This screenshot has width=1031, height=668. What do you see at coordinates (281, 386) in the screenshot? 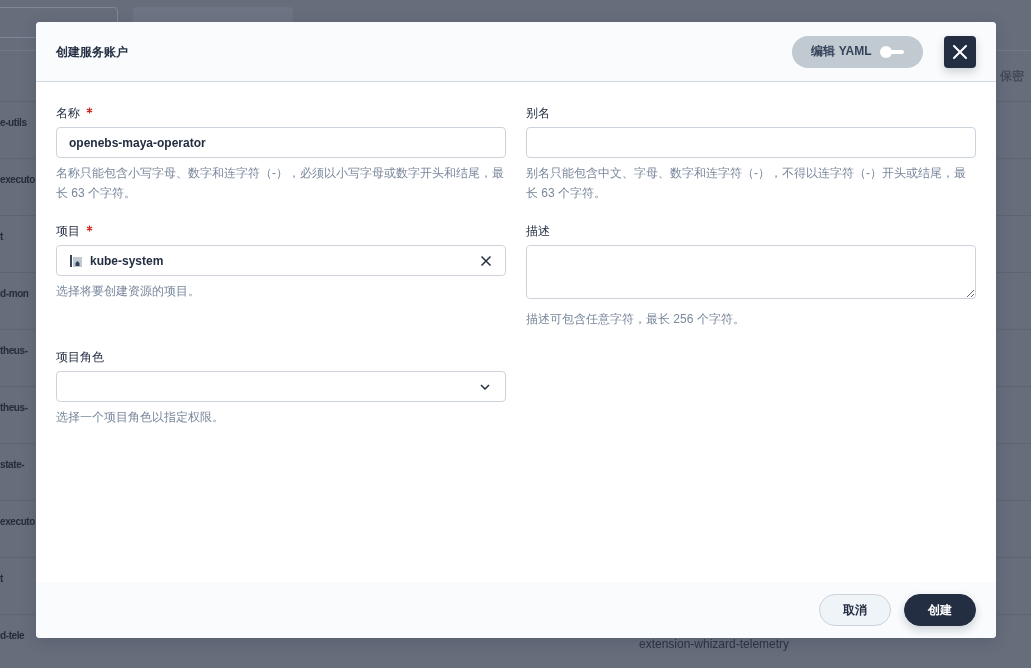
I see `select-field` at bounding box center [281, 386].